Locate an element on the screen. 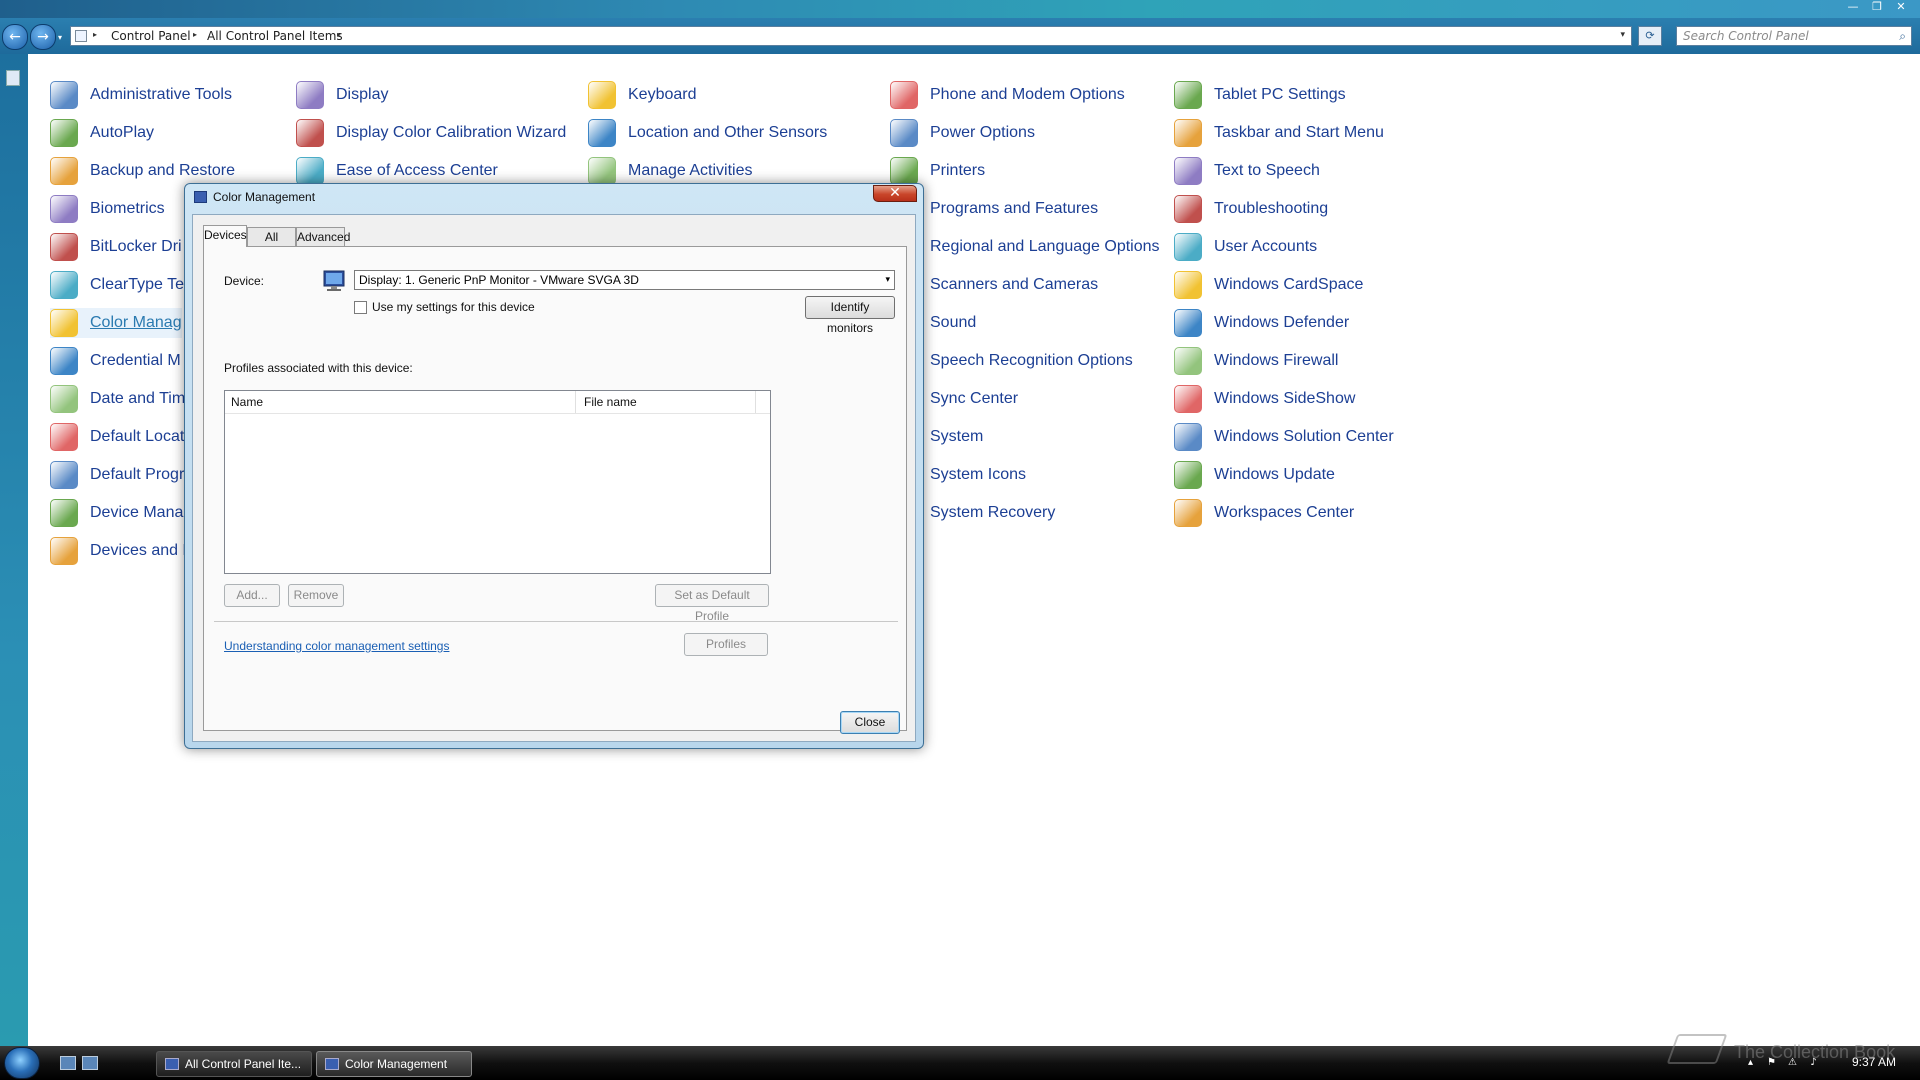 The height and width of the screenshot is (1080, 1920). cp-item-phone-and-modem-options: Phone and Modem Options is located at coordinates (1007, 95).